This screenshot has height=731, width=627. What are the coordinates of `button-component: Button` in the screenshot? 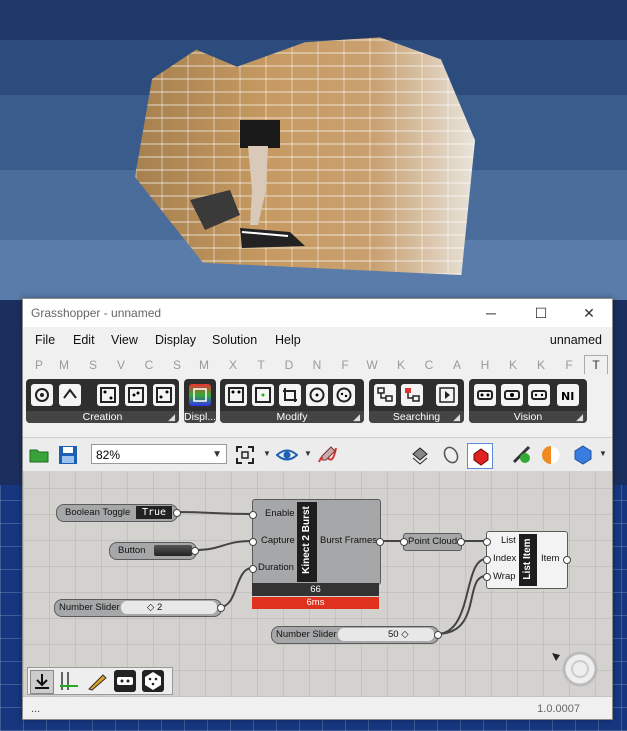 It's located at (153, 551).